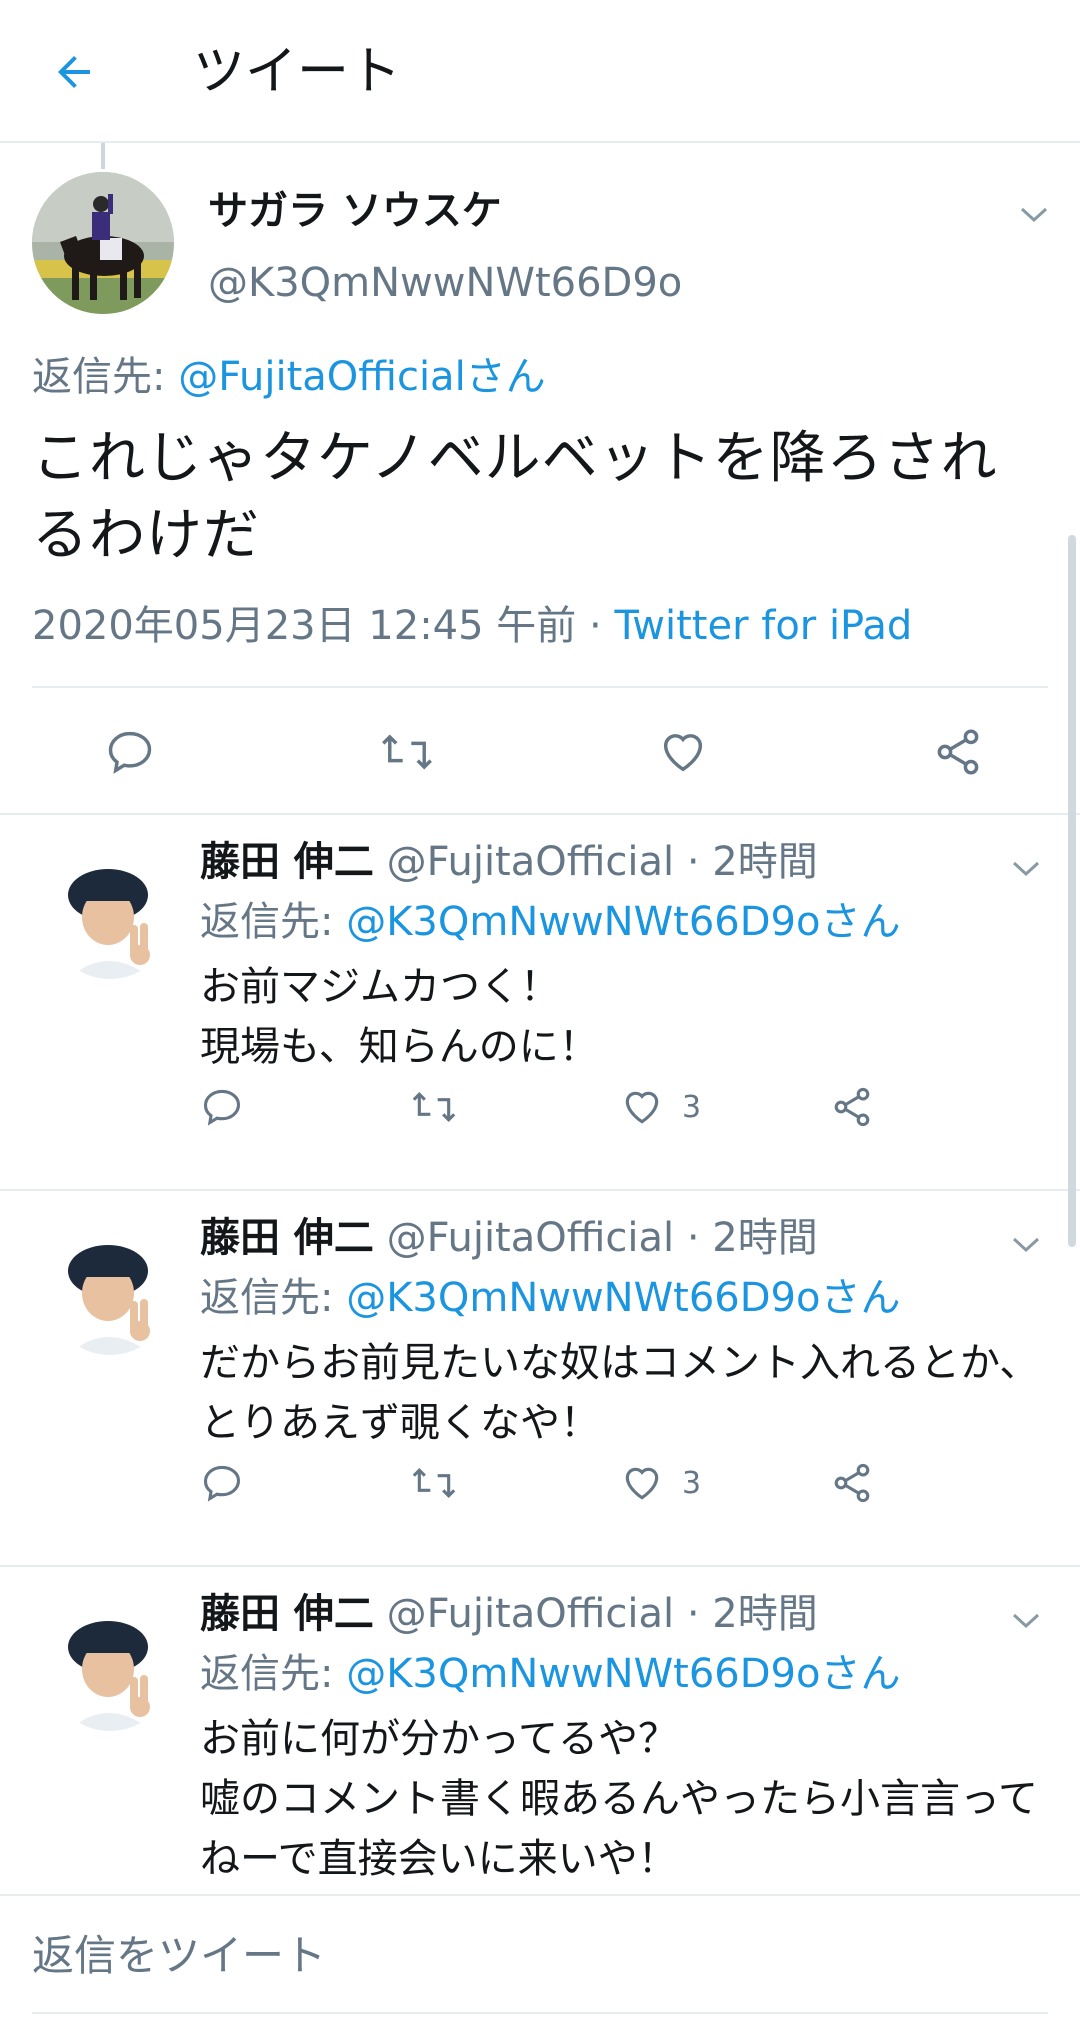 The width and height of the screenshot is (1080, 2032). I want to click on reply-to-line: 返信先: @FujitaOfficialさん, so click(289, 377).